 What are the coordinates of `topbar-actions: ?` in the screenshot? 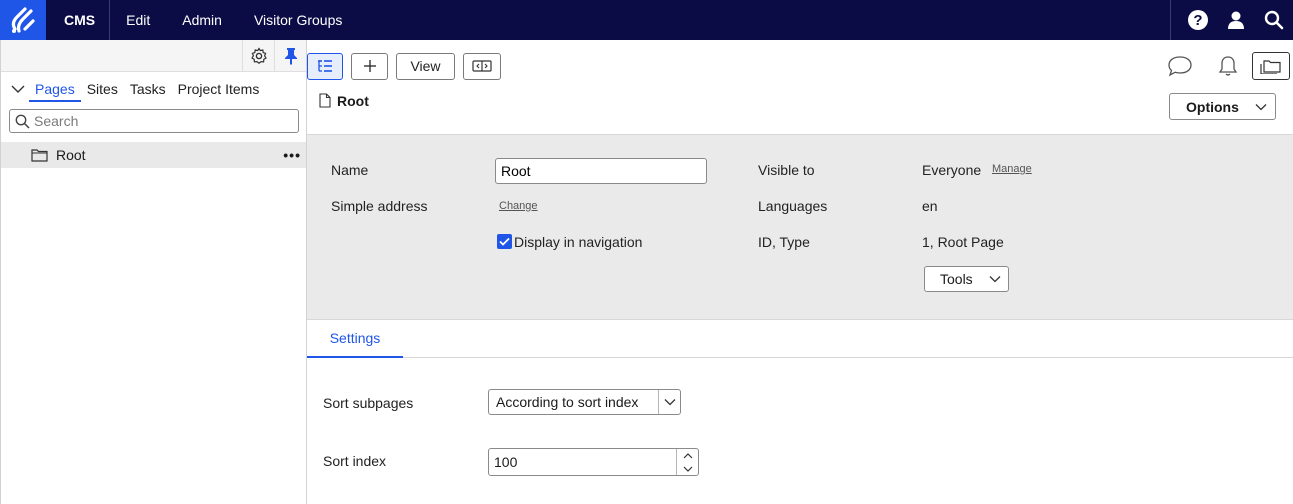 It's located at (1231, 20).